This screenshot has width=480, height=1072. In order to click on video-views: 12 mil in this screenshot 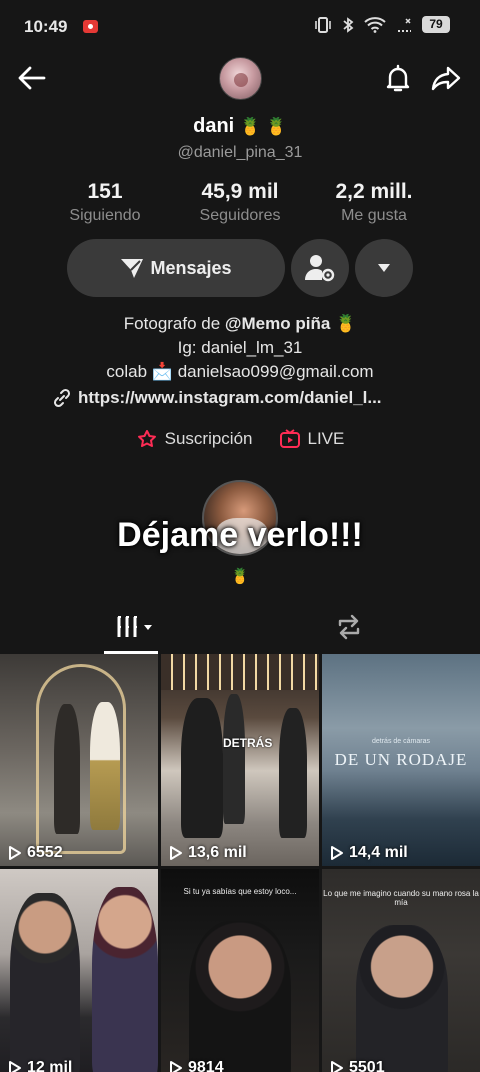, I will do `click(40, 1065)`.